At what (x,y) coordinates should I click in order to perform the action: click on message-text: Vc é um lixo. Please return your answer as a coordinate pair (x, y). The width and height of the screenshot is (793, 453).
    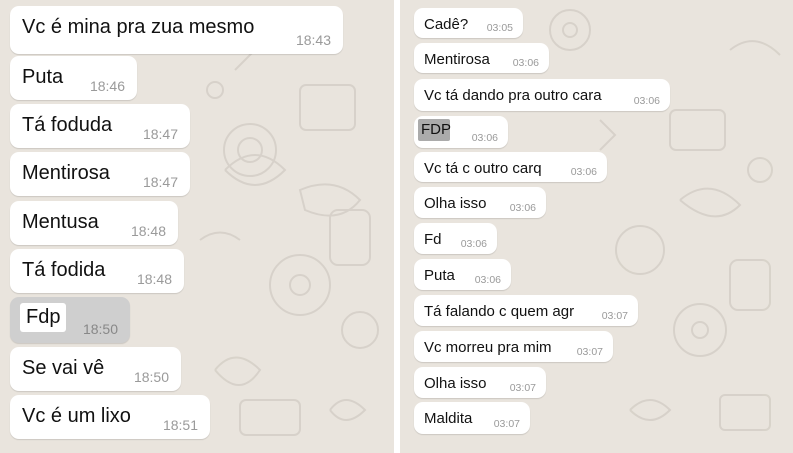
    Looking at the image, I should click on (76, 416).